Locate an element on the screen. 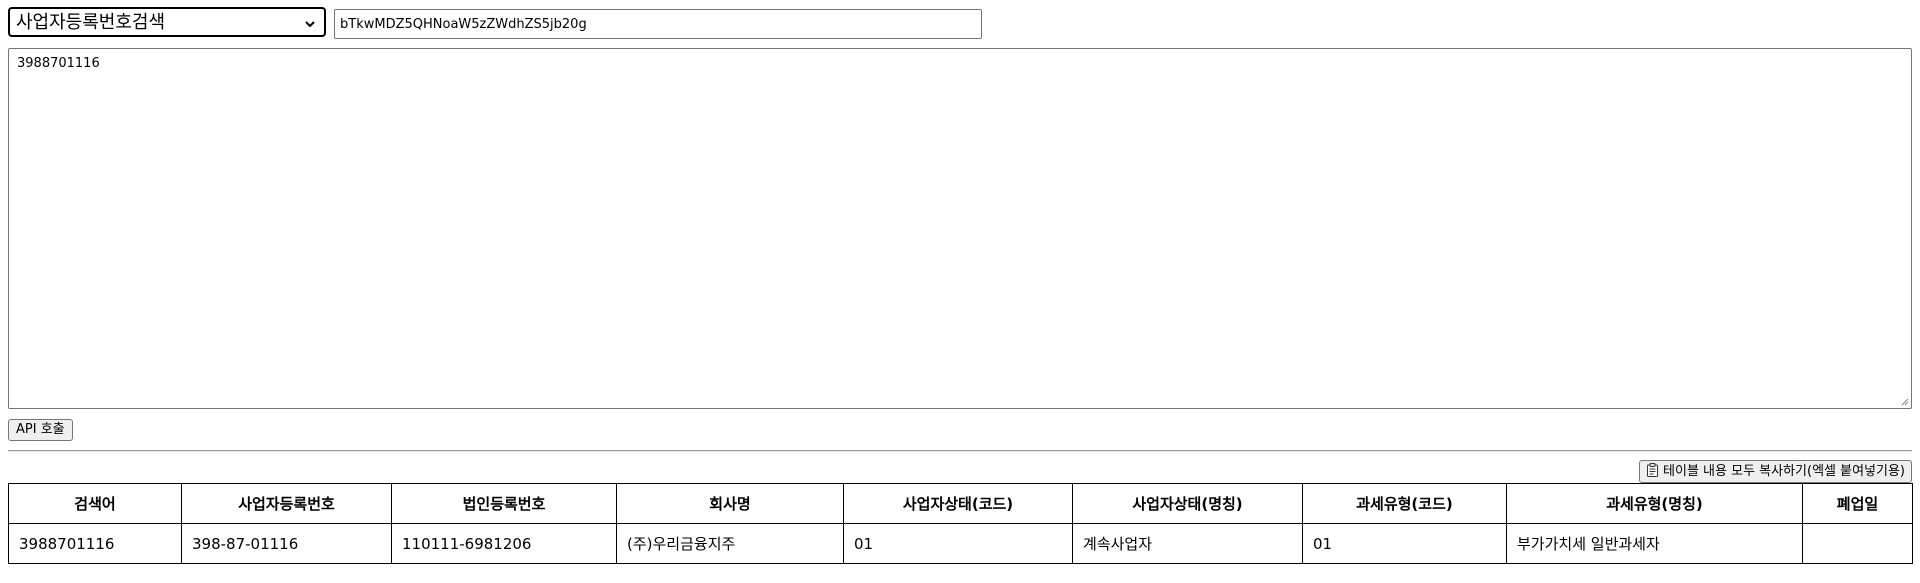 The width and height of the screenshot is (1920, 583). column-header-company-name: 회사명 is located at coordinates (730, 503).